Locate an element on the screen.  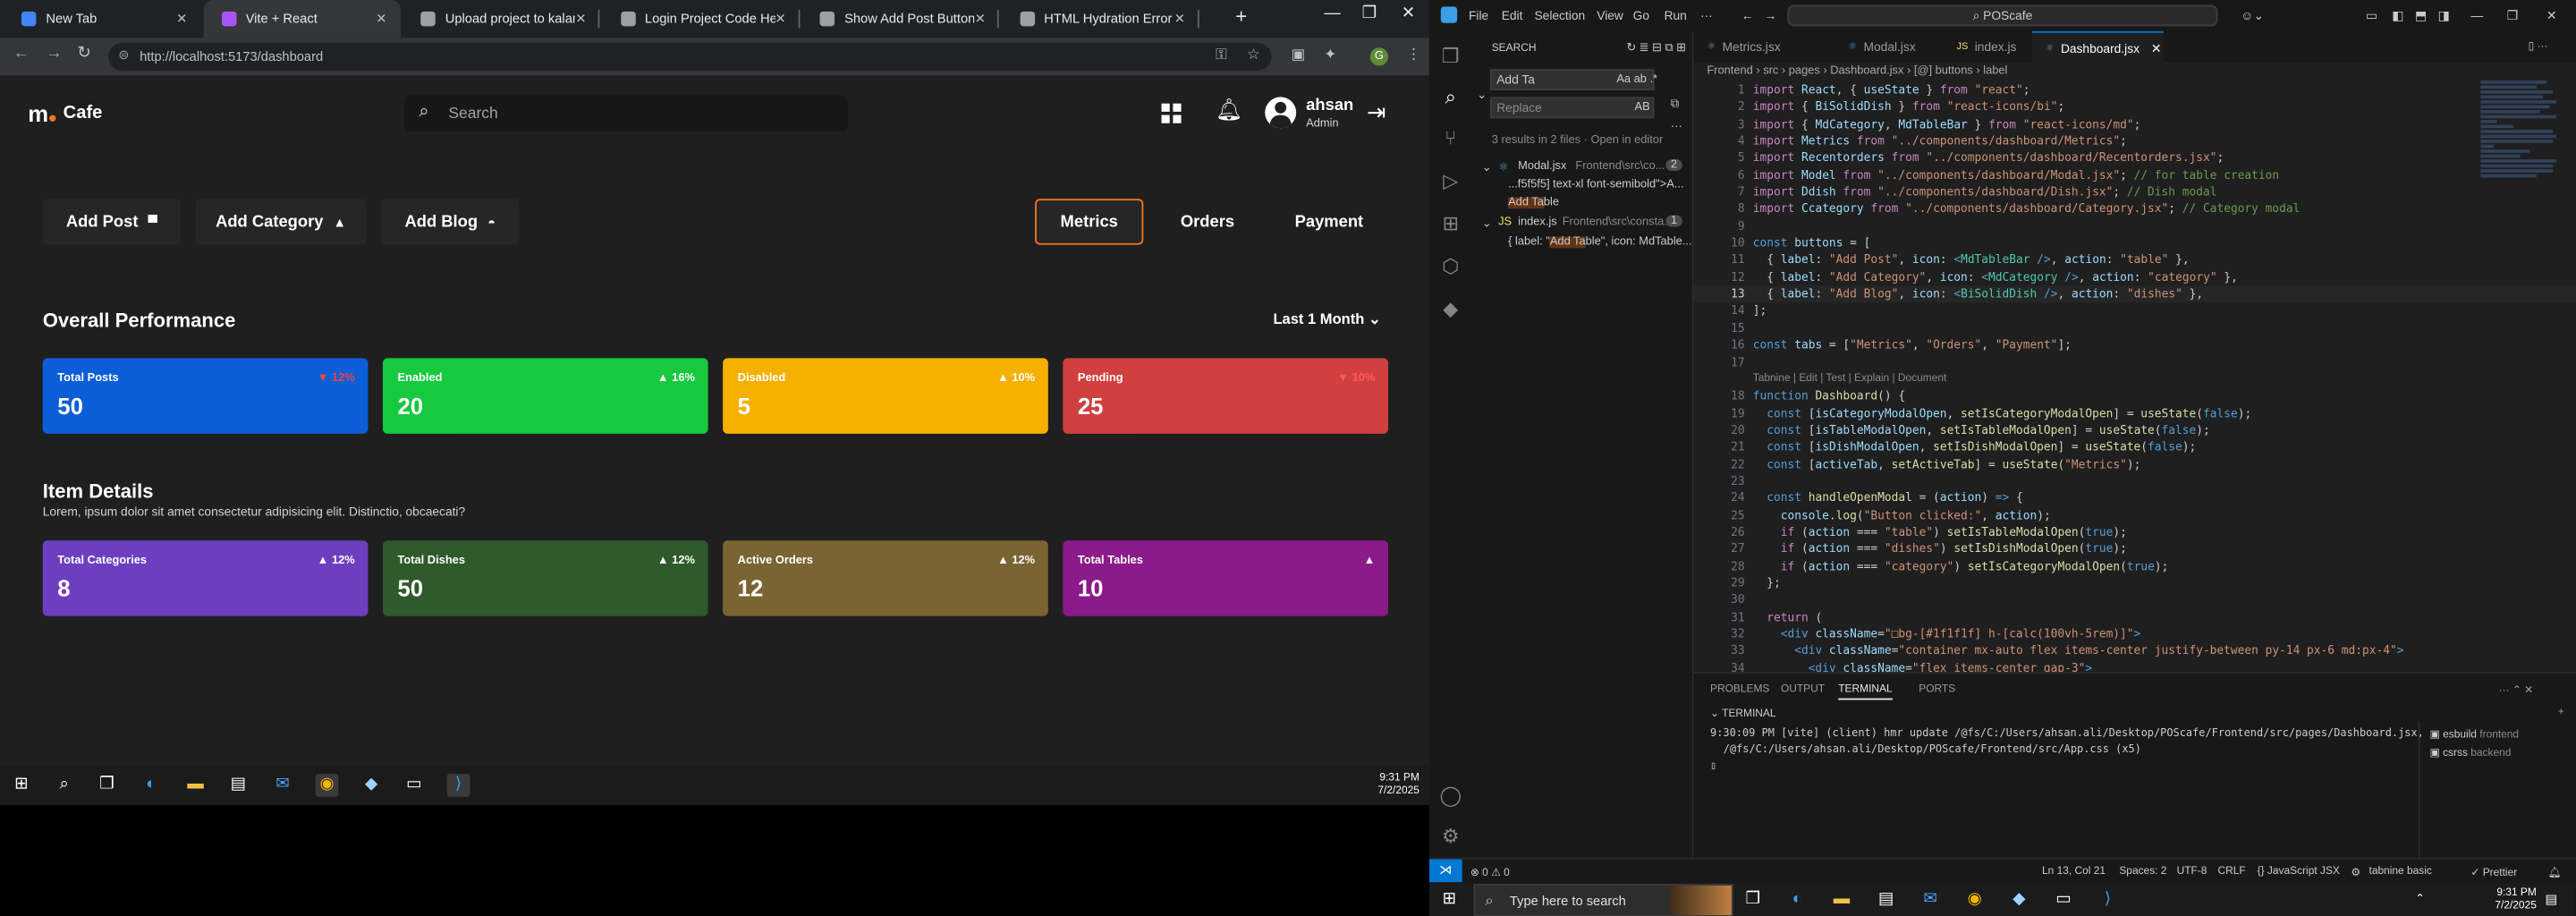
nav-forward-icon: → is located at coordinates (1771, 15).